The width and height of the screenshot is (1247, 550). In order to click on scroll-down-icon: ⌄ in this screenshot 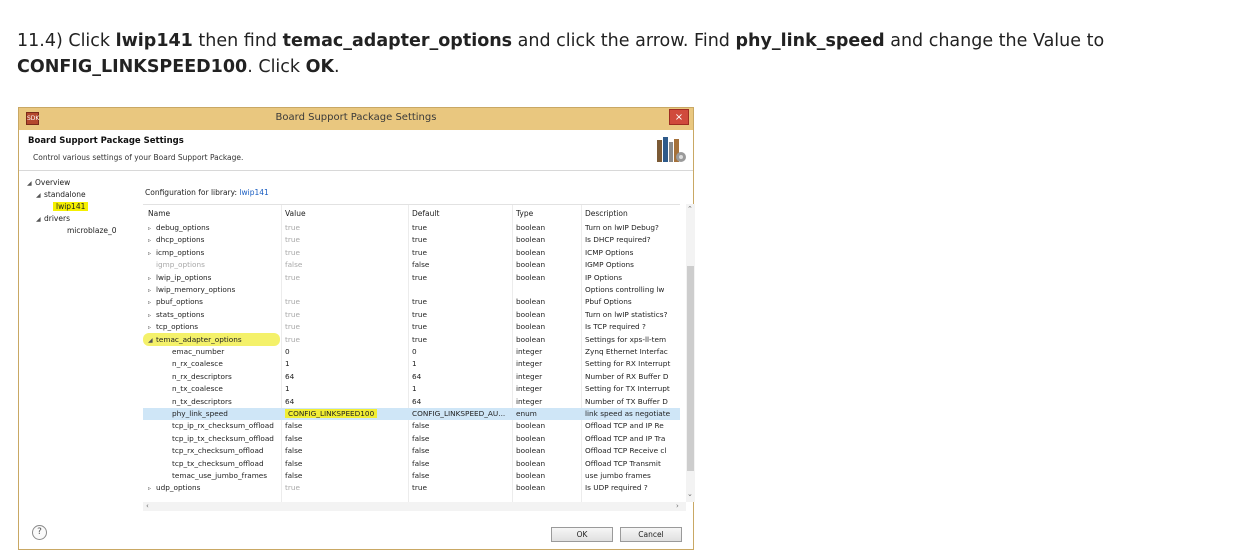, I will do `click(690, 494)`.